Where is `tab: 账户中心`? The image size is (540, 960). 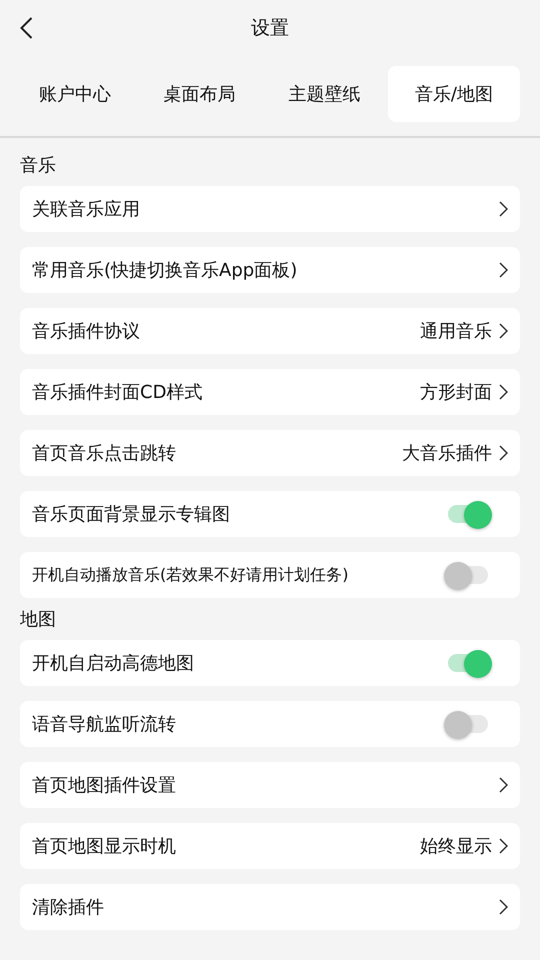 tab: 账户中心 is located at coordinates (75, 94).